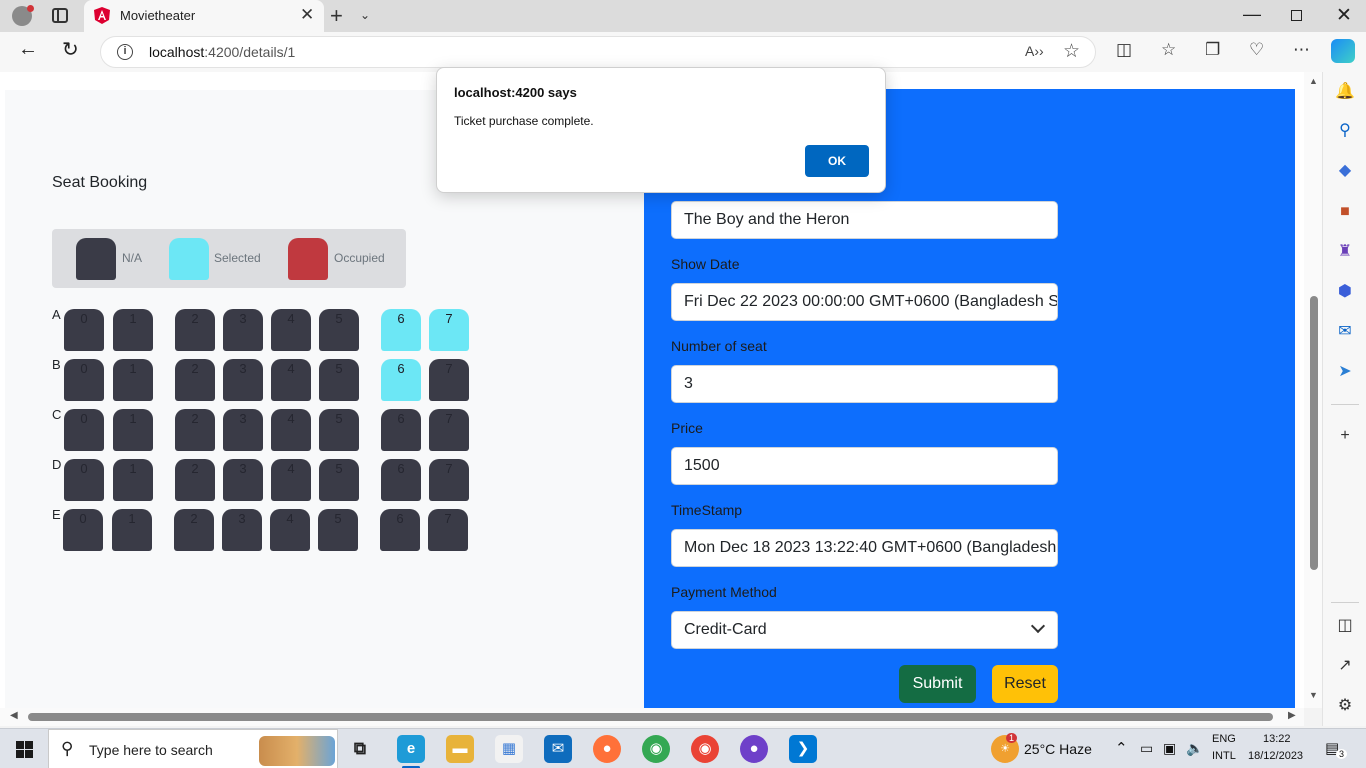 The height and width of the screenshot is (768, 1366). Describe the element at coordinates (1224, 756) in the screenshot. I see `keyboard-layout: INTL` at that location.